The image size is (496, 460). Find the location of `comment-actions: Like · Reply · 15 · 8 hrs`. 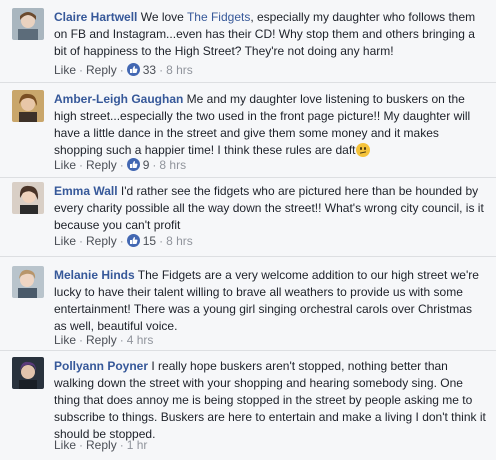

comment-actions: Like · Reply · 15 · 8 hrs is located at coordinates (123, 241).